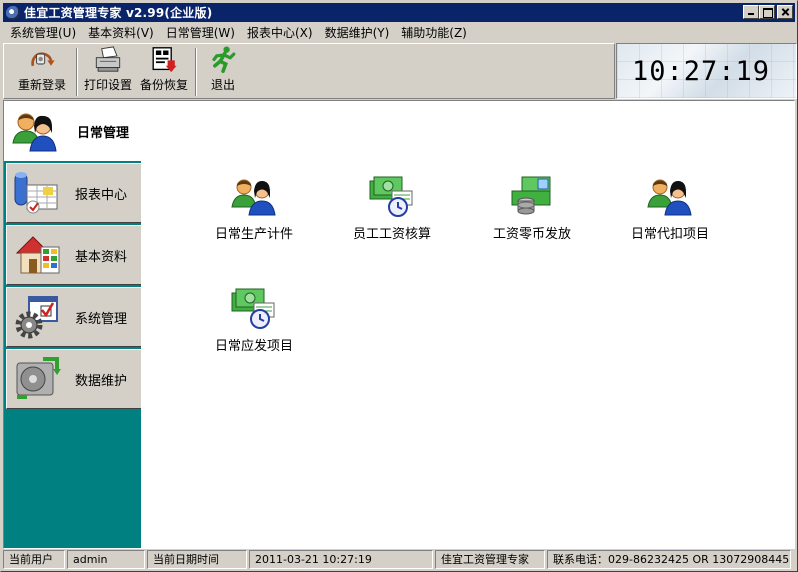  What do you see at coordinates (37, 255) in the screenshot?
I see `house-icon` at bounding box center [37, 255].